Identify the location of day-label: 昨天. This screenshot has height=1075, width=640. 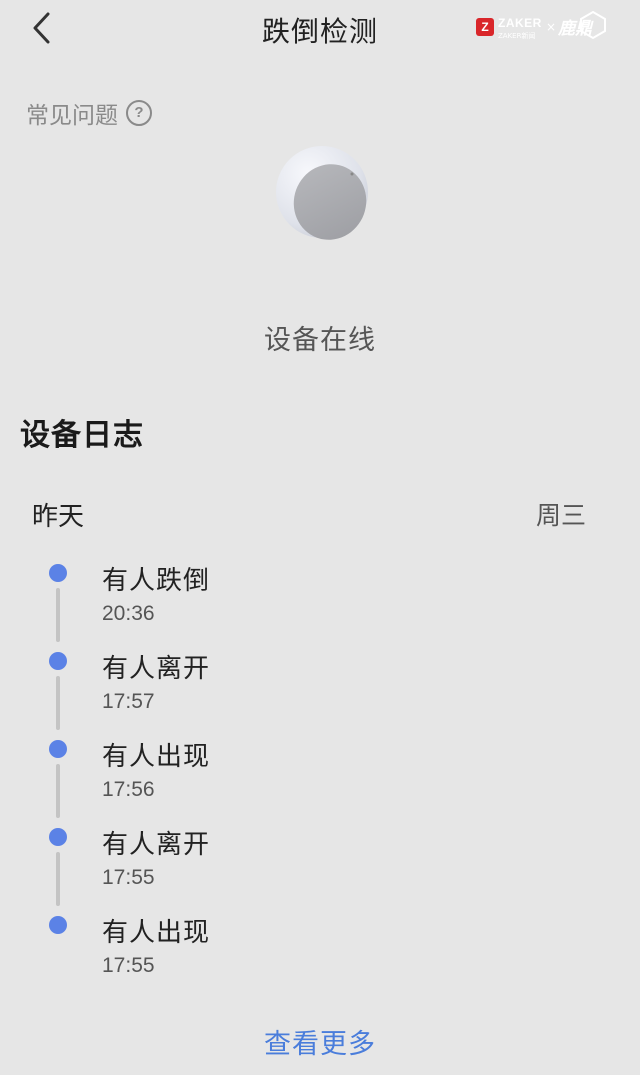
(58, 517).